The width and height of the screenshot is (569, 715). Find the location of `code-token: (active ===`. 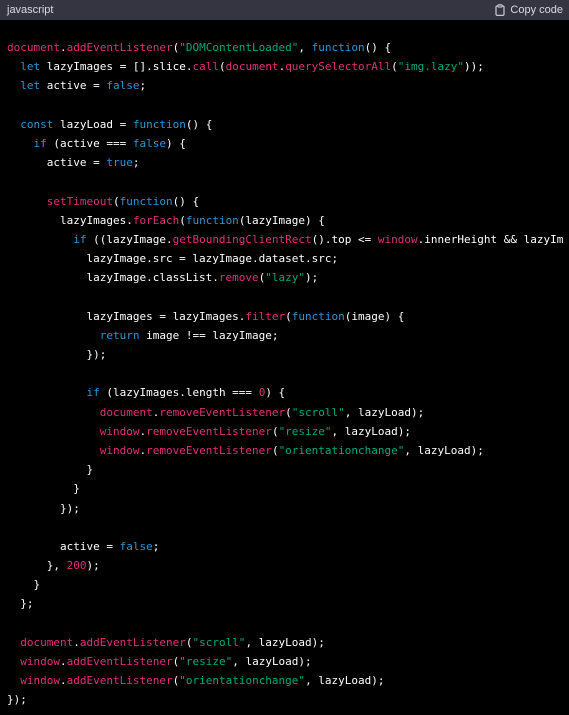

code-token: (active === is located at coordinates (89, 143).